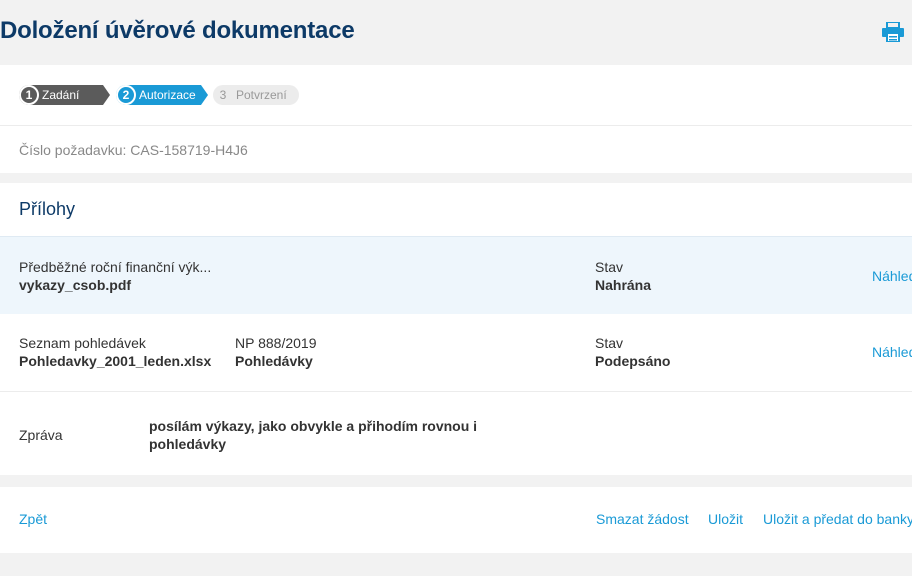  I want to click on attachment-name: Seznam pohledávek, so click(82, 343).